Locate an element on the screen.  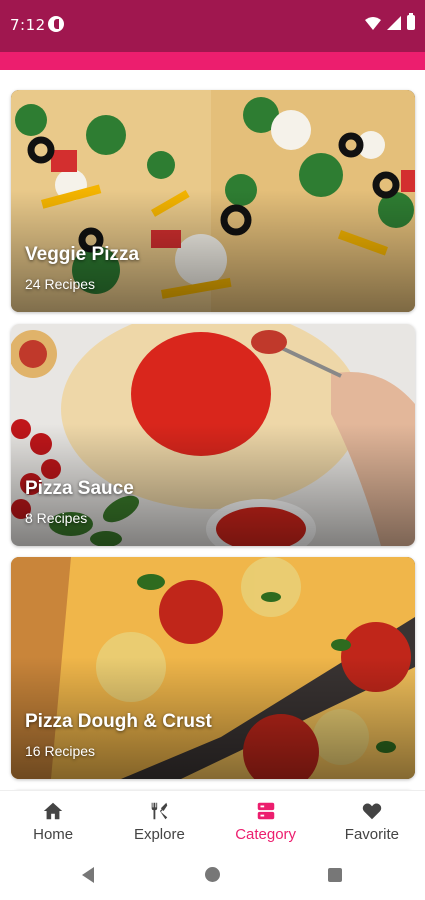
app-bar is located at coordinates (212, 61).